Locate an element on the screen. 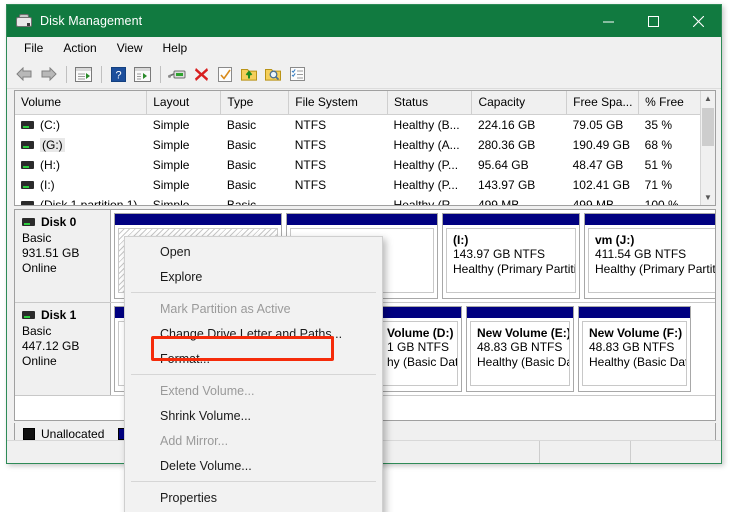 This screenshot has height=512, width=730. disk-icon is located at coordinates (28, 222).